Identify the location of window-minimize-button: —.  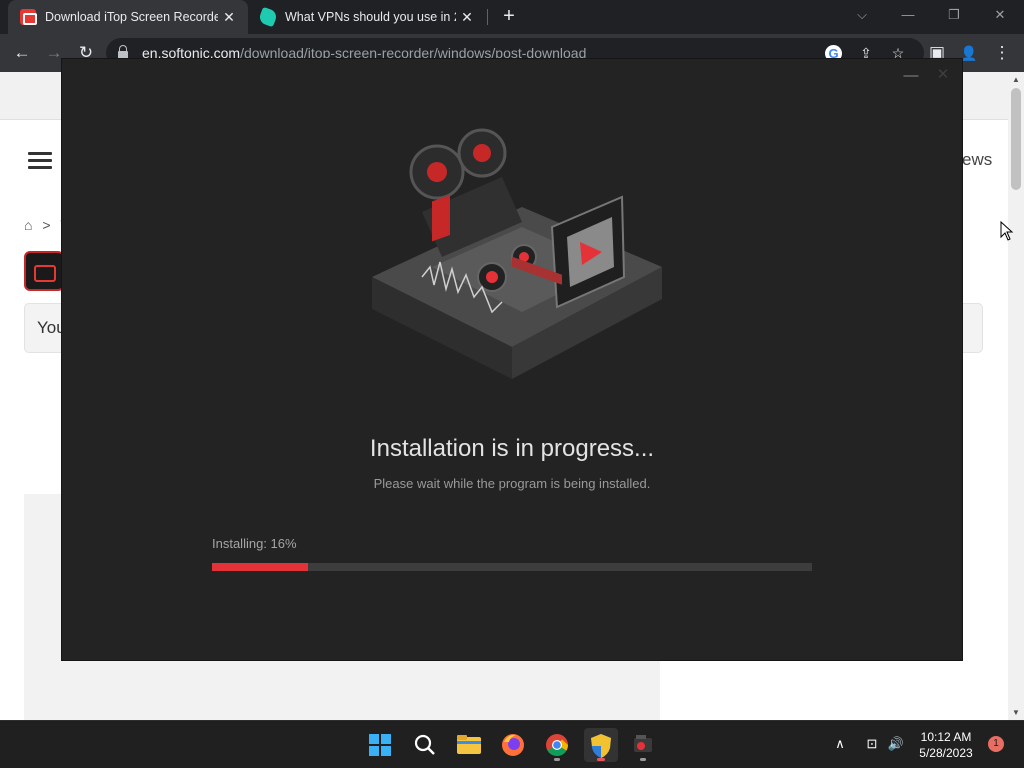
(908, 15).